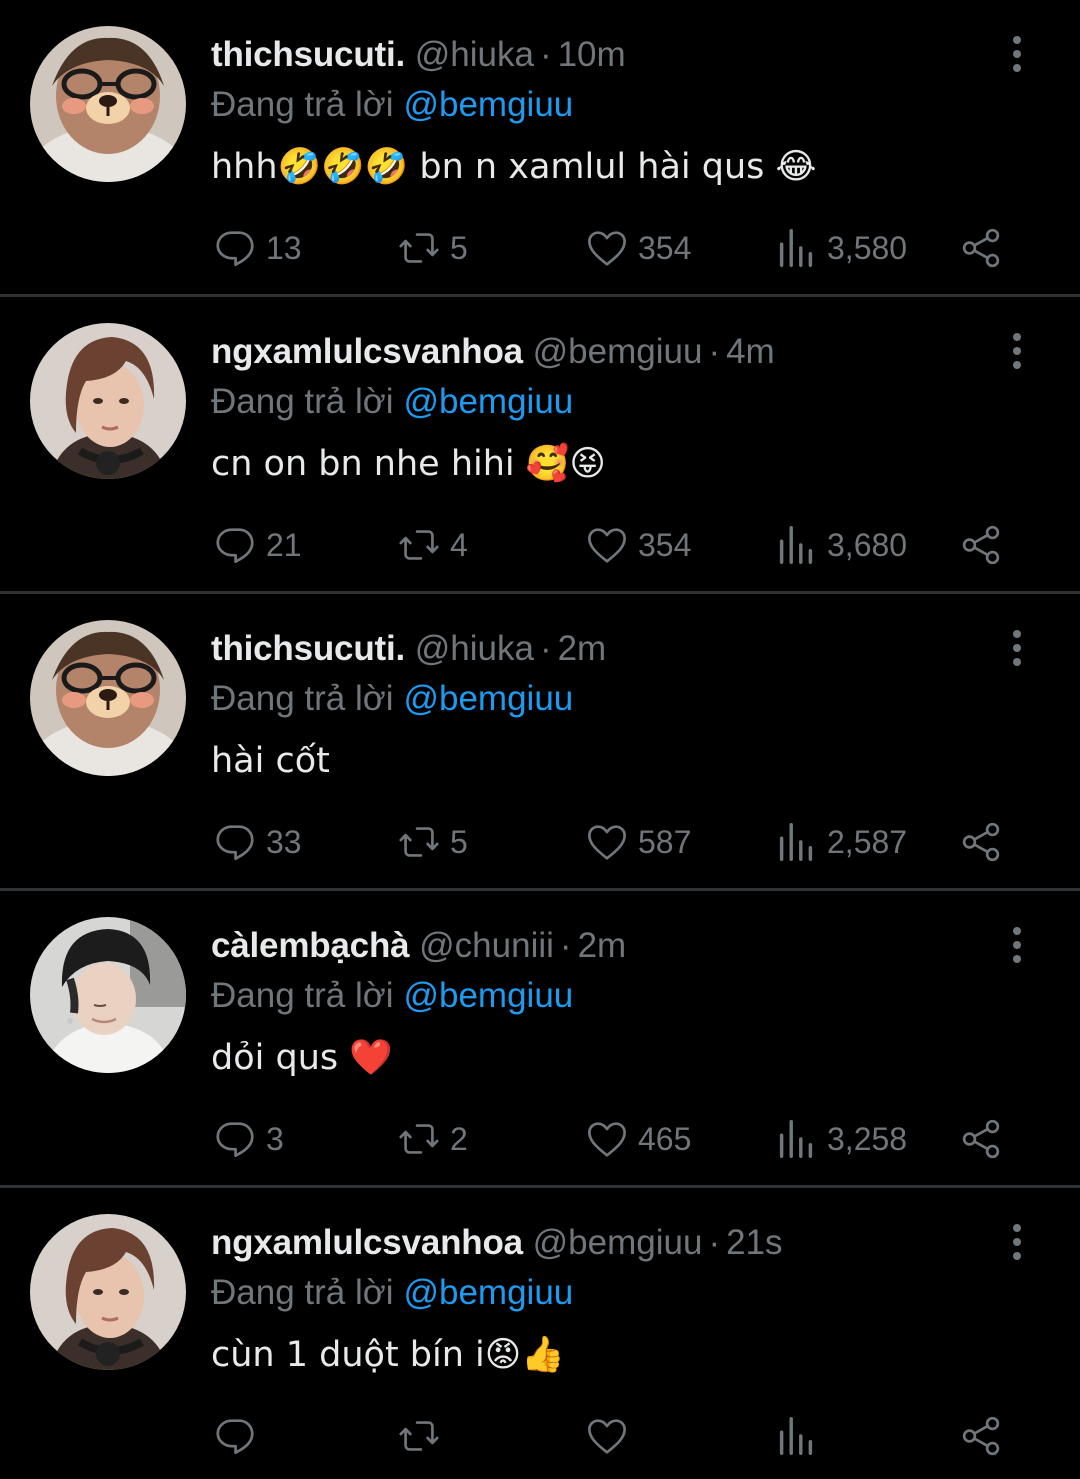  I want to click on views-count: 3,258, so click(867, 1138).